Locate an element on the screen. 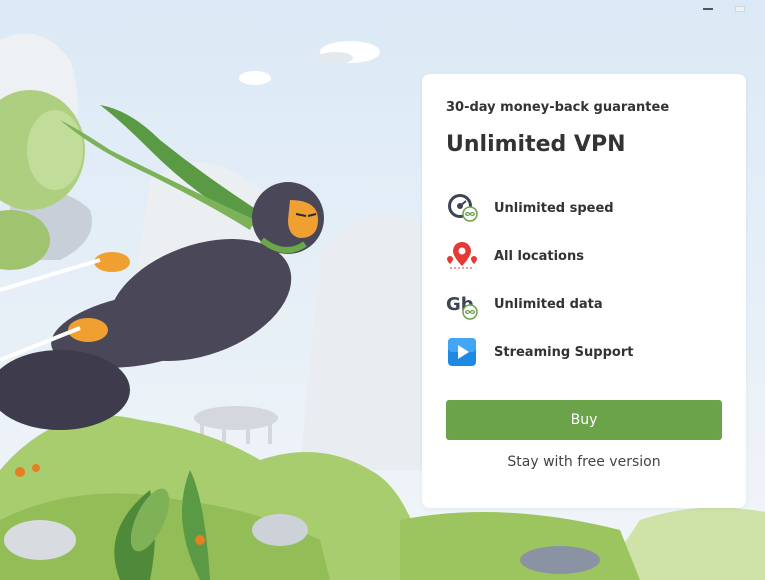 The height and width of the screenshot is (580, 765). stay-free-link: Stay with free version is located at coordinates (584, 462).